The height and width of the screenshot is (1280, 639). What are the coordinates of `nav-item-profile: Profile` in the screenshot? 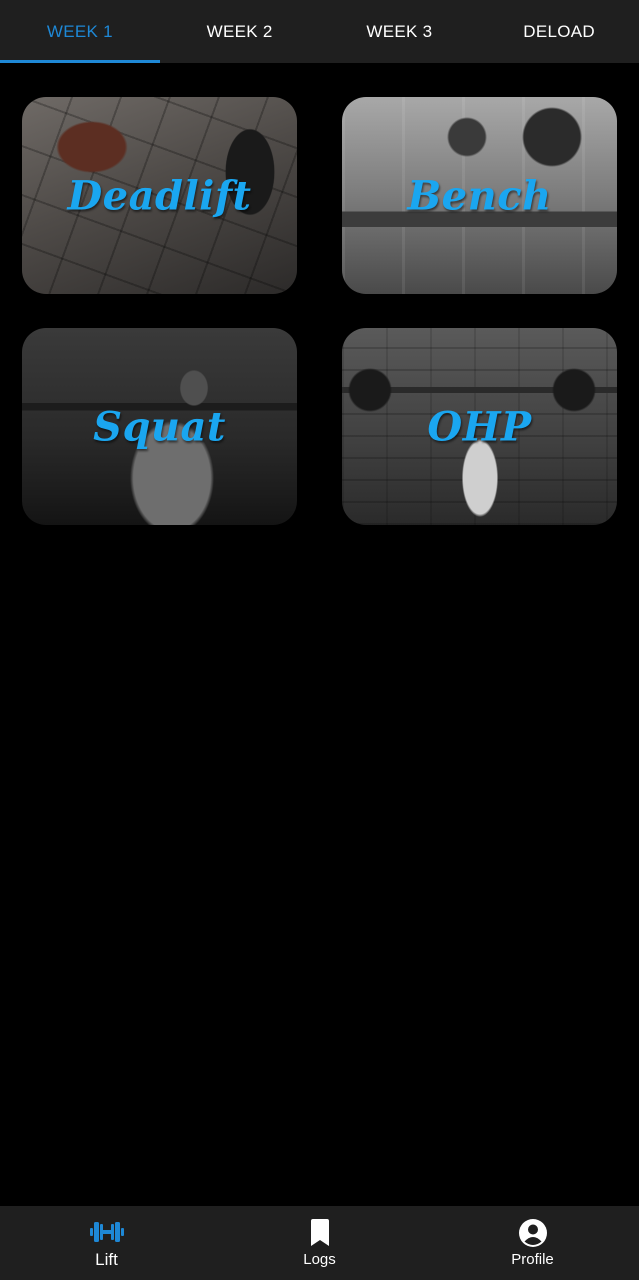 It's located at (532, 1243).